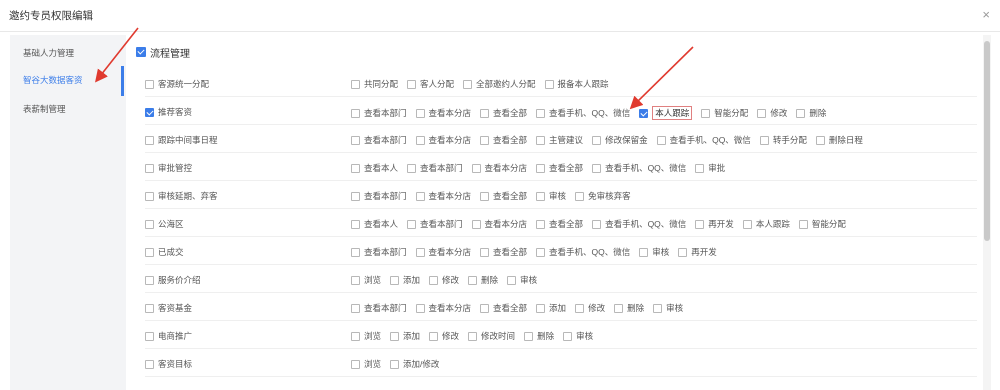 The height and width of the screenshot is (390, 1000). What do you see at coordinates (491, 336) in the screenshot?
I see `permission-option: 修改时间` at bounding box center [491, 336].